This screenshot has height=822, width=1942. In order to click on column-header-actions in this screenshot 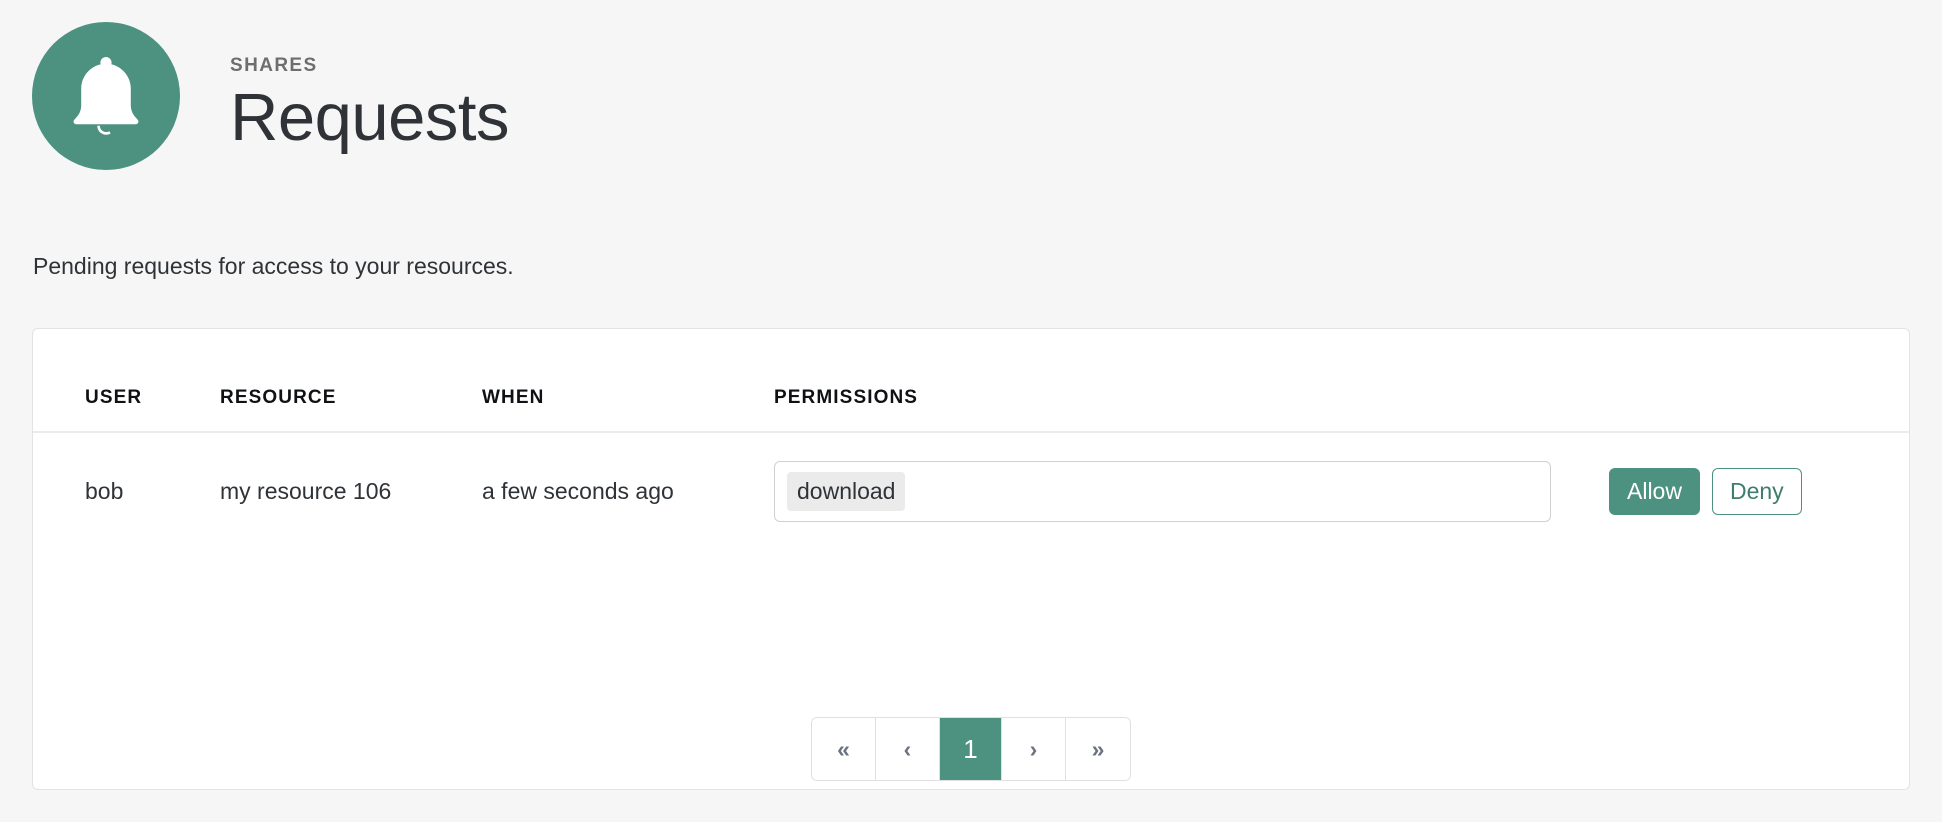, I will do `click(1759, 381)`.